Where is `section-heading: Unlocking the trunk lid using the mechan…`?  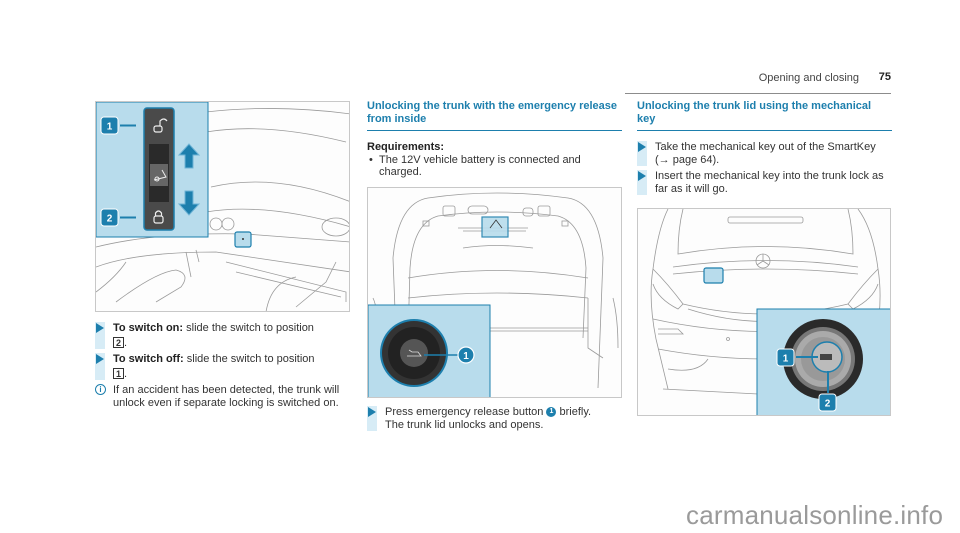
section-heading: Unlocking the trunk lid using the mechan… is located at coordinates (764, 115).